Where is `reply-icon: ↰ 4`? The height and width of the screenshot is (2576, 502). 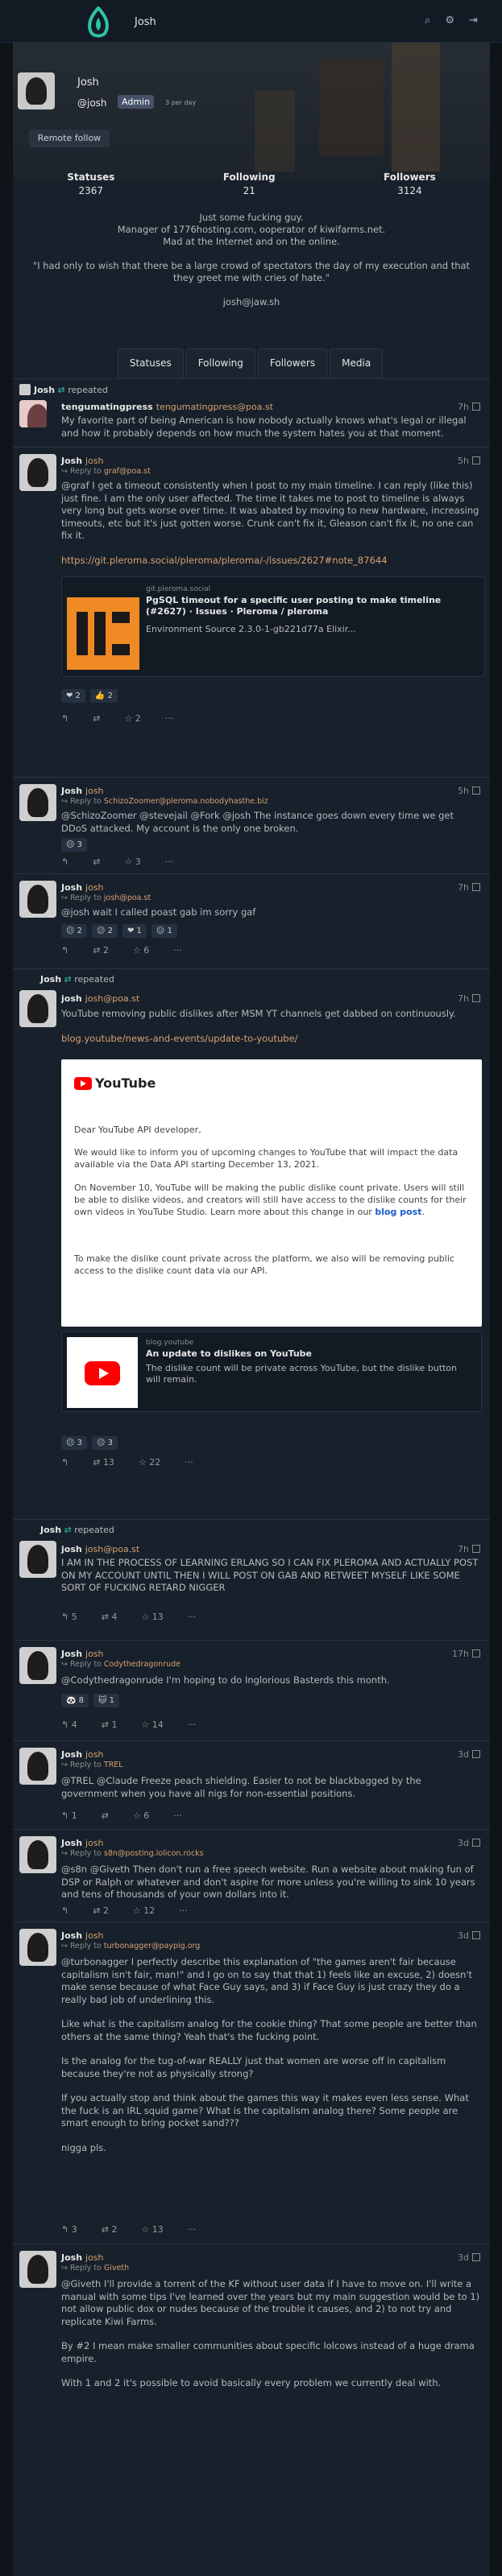 reply-icon: ↰ 4 is located at coordinates (69, 1724).